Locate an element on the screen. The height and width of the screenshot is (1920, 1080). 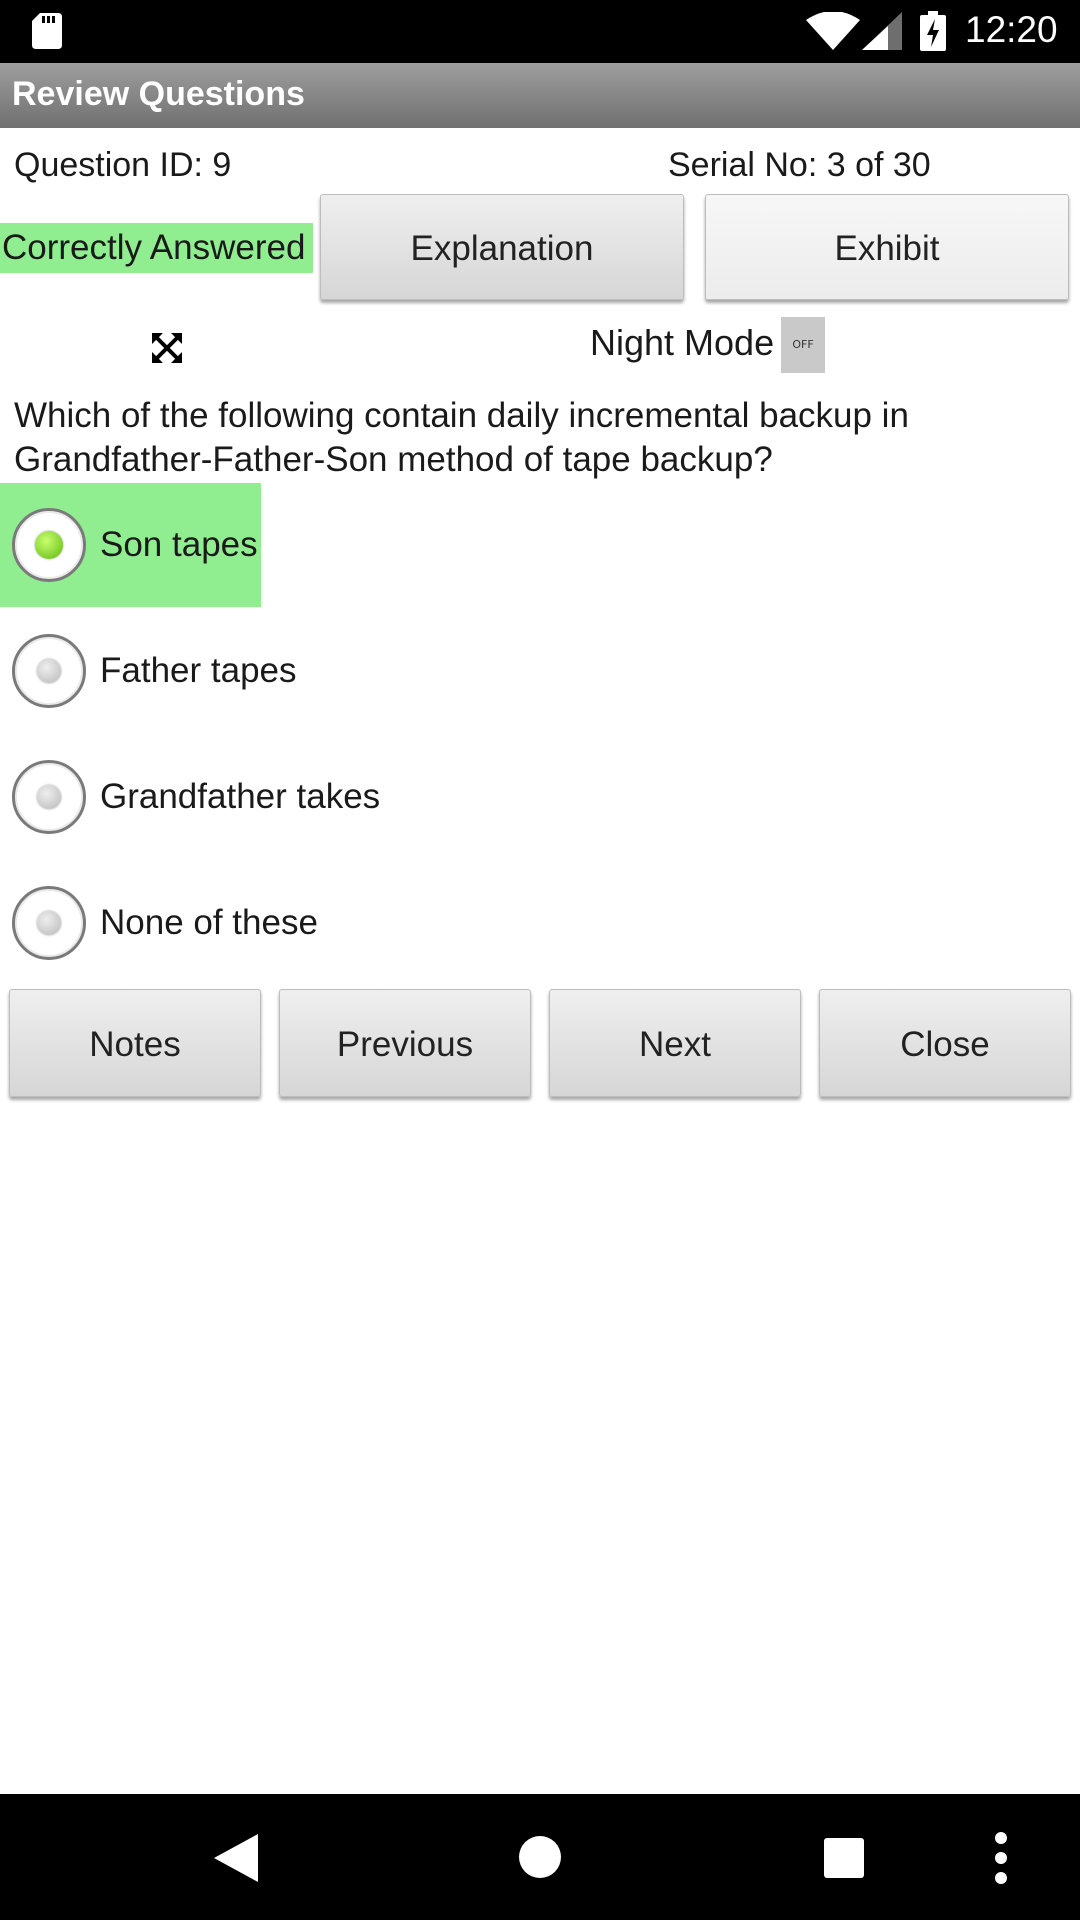
option-label: Grandfather takes is located at coordinates (240, 796).